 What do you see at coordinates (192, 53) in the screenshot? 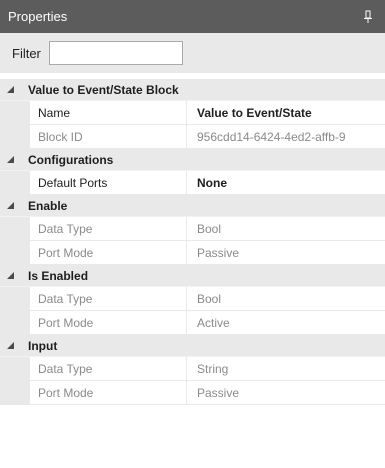
I see `filter-bar: Filter` at bounding box center [192, 53].